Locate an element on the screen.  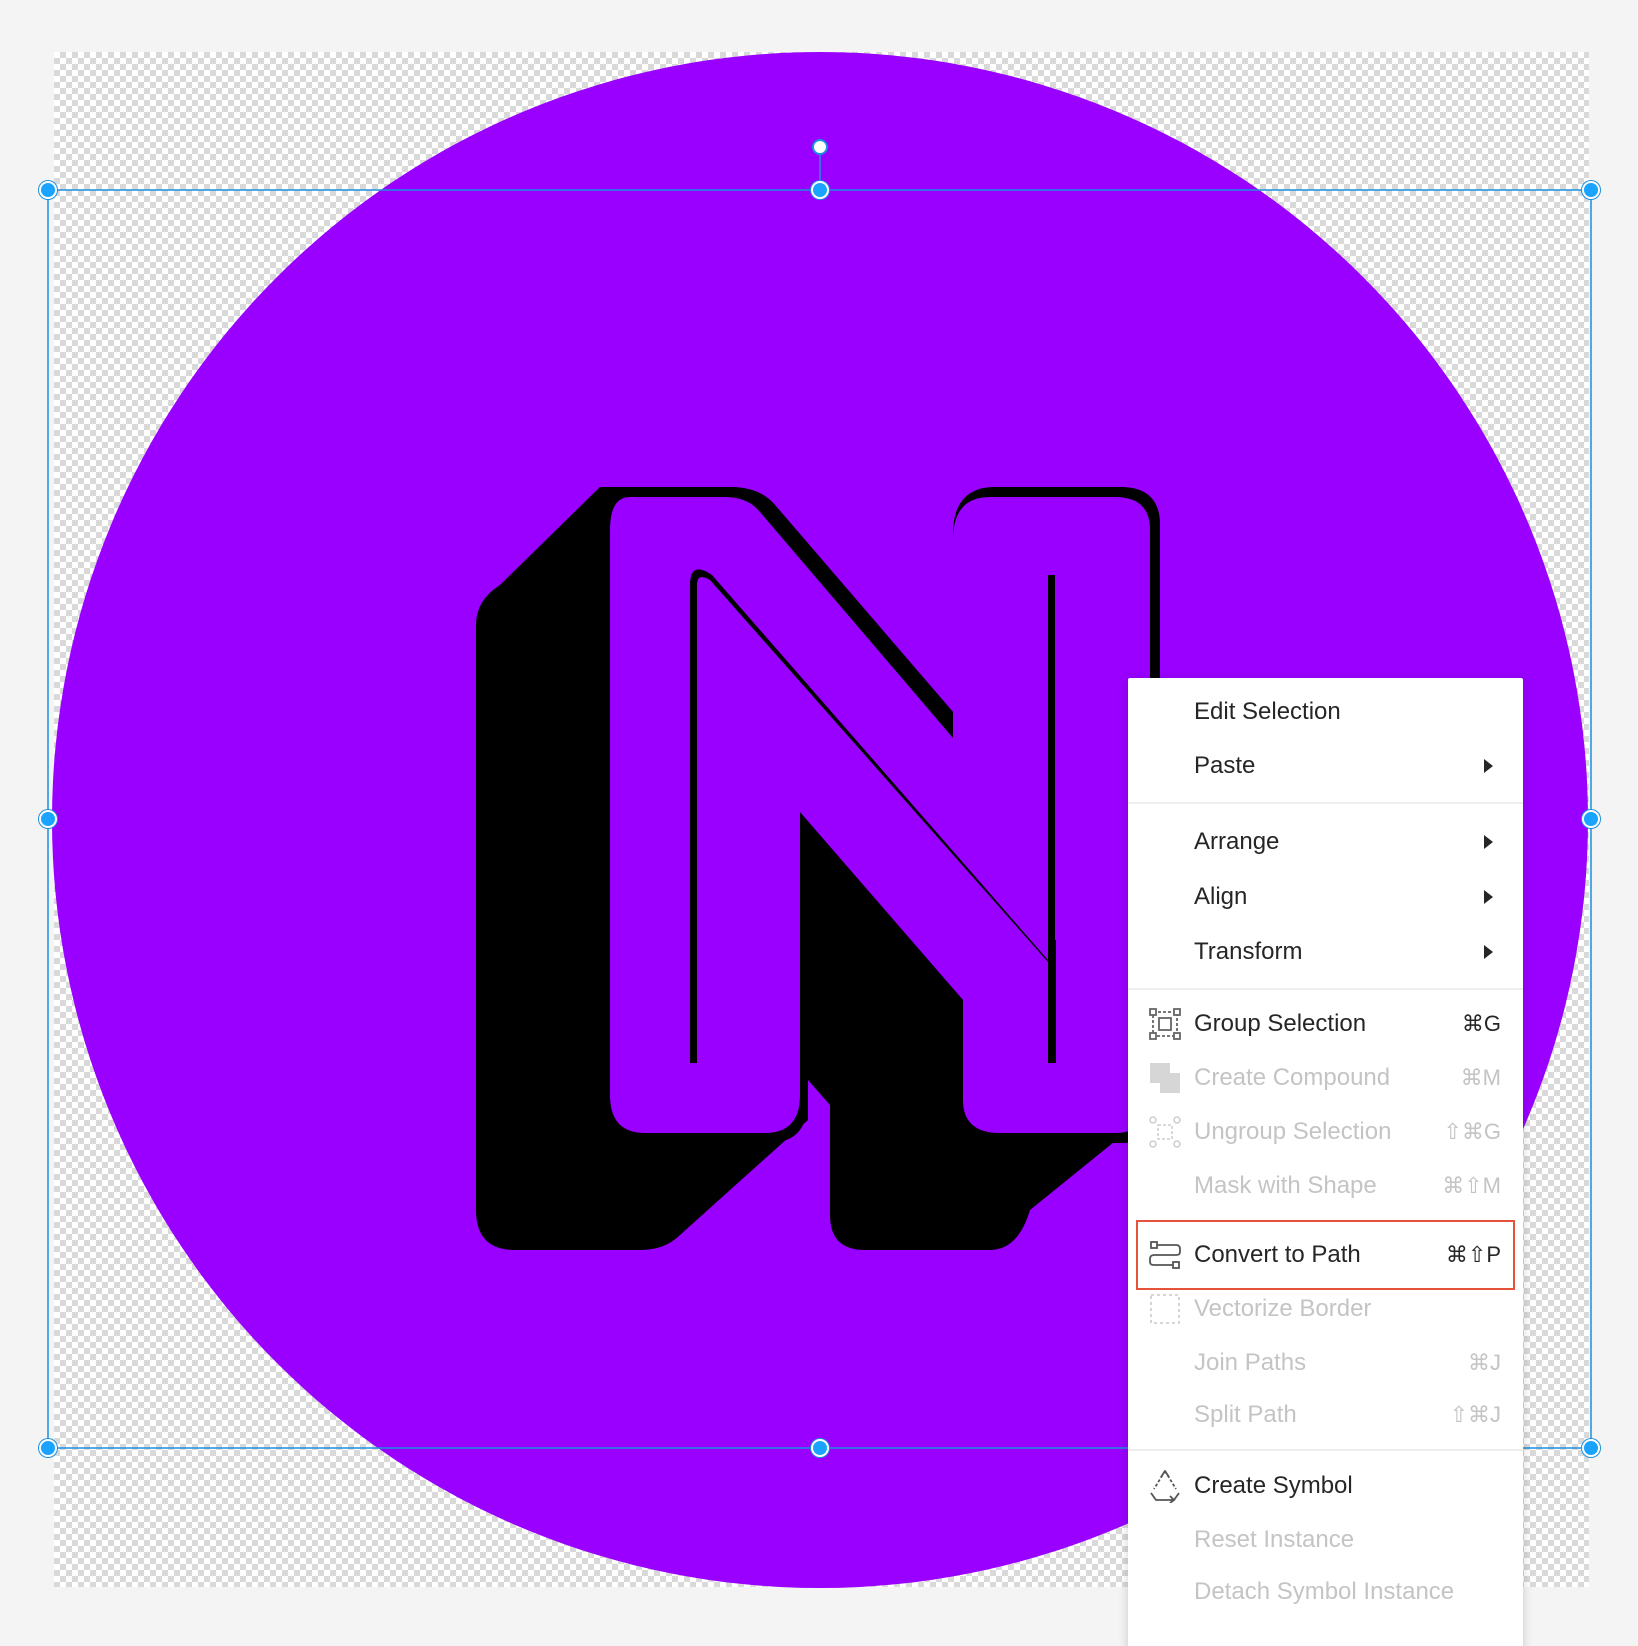
menu-item-label: Paste is located at coordinates (1225, 765).